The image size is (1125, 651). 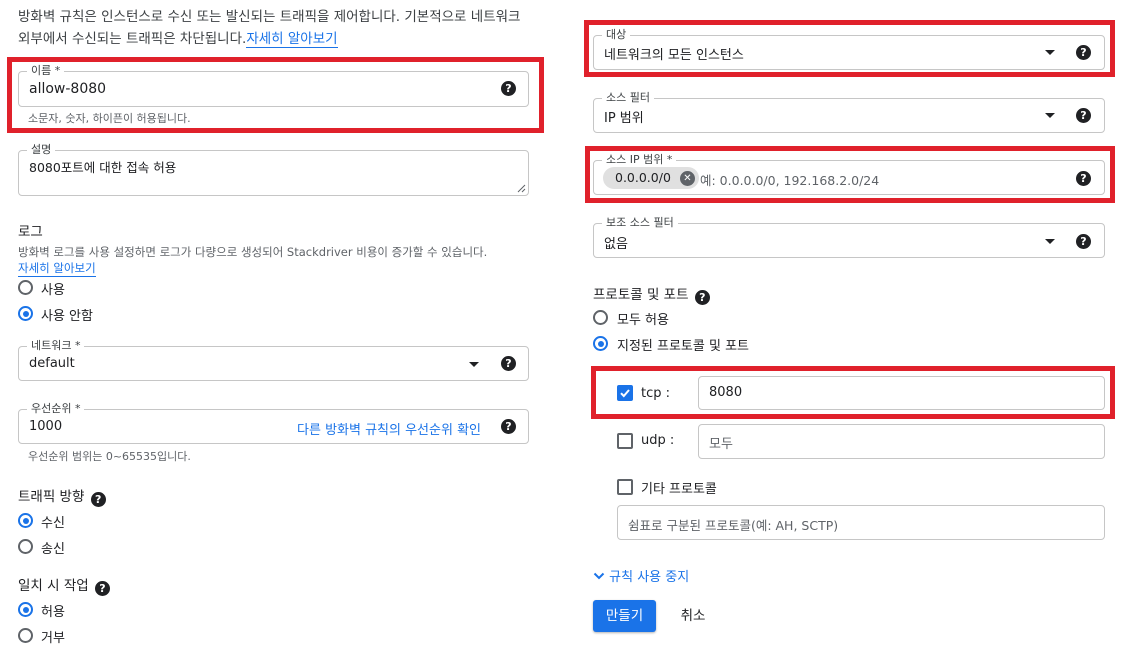 What do you see at coordinates (56, 409) in the screenshot?
I see `priority-label: 우선순위 *` at bounding box center [56, 409].